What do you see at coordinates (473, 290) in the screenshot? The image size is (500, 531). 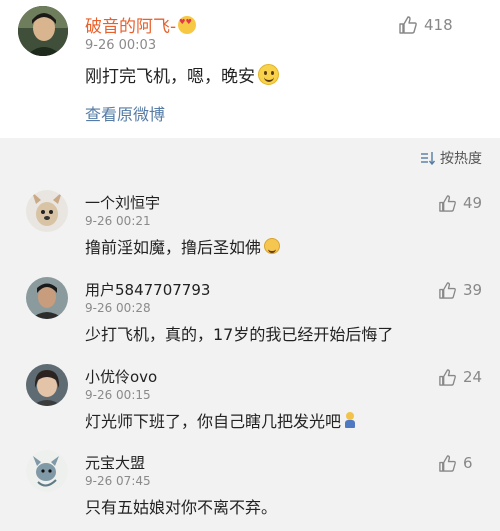 I see `comment-like-count: 39` at bounding box center [473, 290].